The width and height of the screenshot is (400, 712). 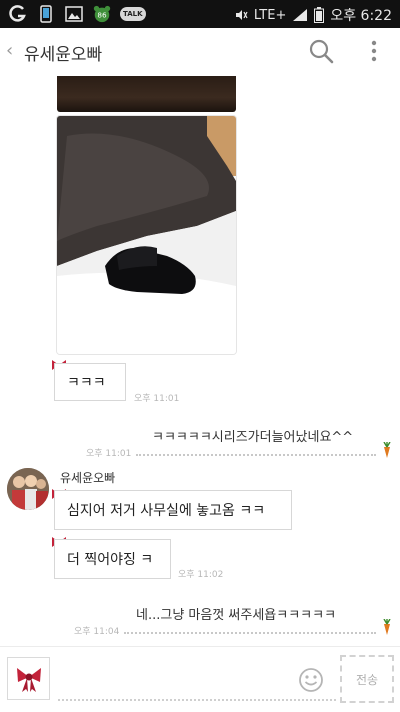 I want to click on message-bubble-incoming: 심지어 저거 사무실에 놓고옴 ㅋㅋ, so click(x=173, y=510).